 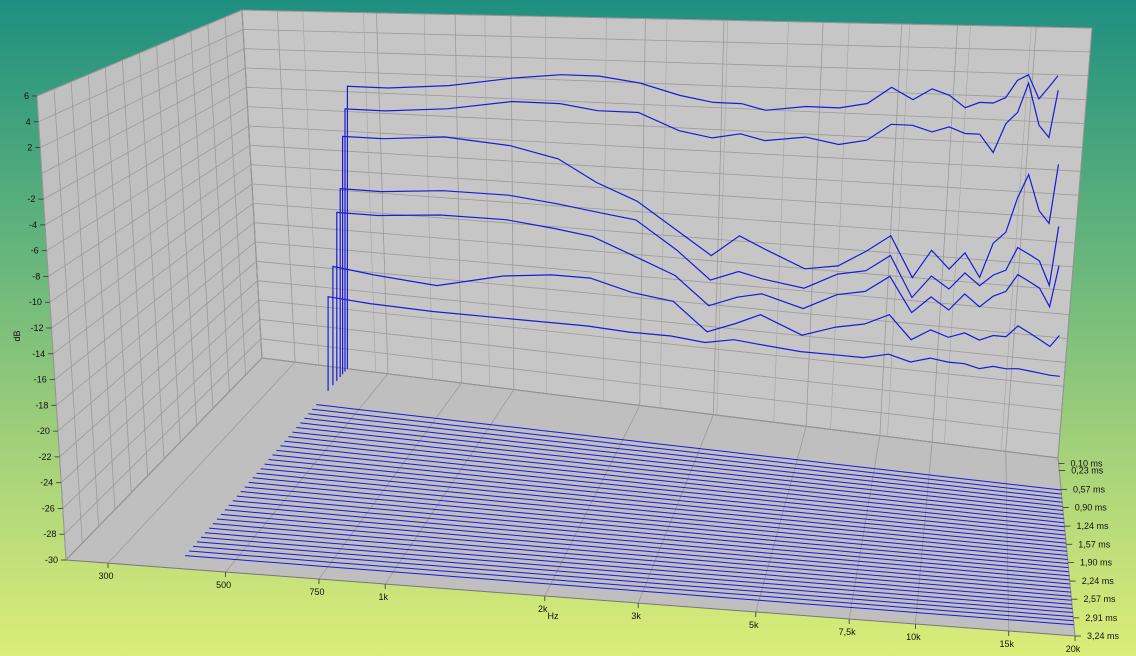 What do you see at coordinates (1091, 507) in the screenshot?
I see `time-tick-label: 0,90 ms` at bounding box center [1091, 507].